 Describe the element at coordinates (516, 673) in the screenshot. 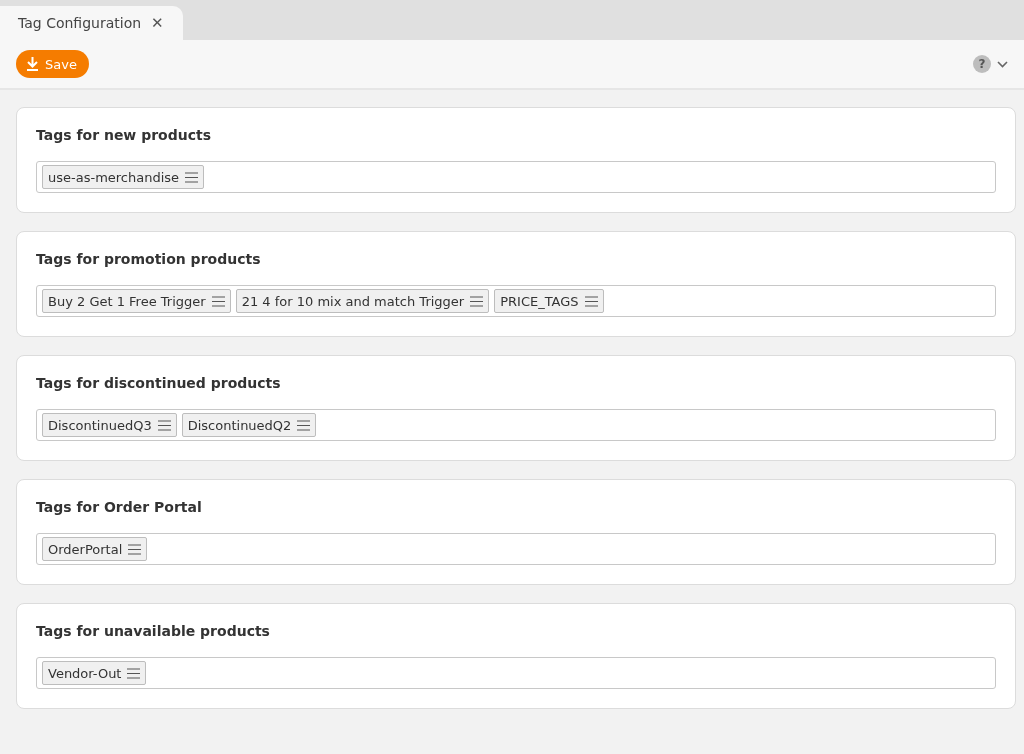

I see `tag-input-field: Vendor-Out` at that location.